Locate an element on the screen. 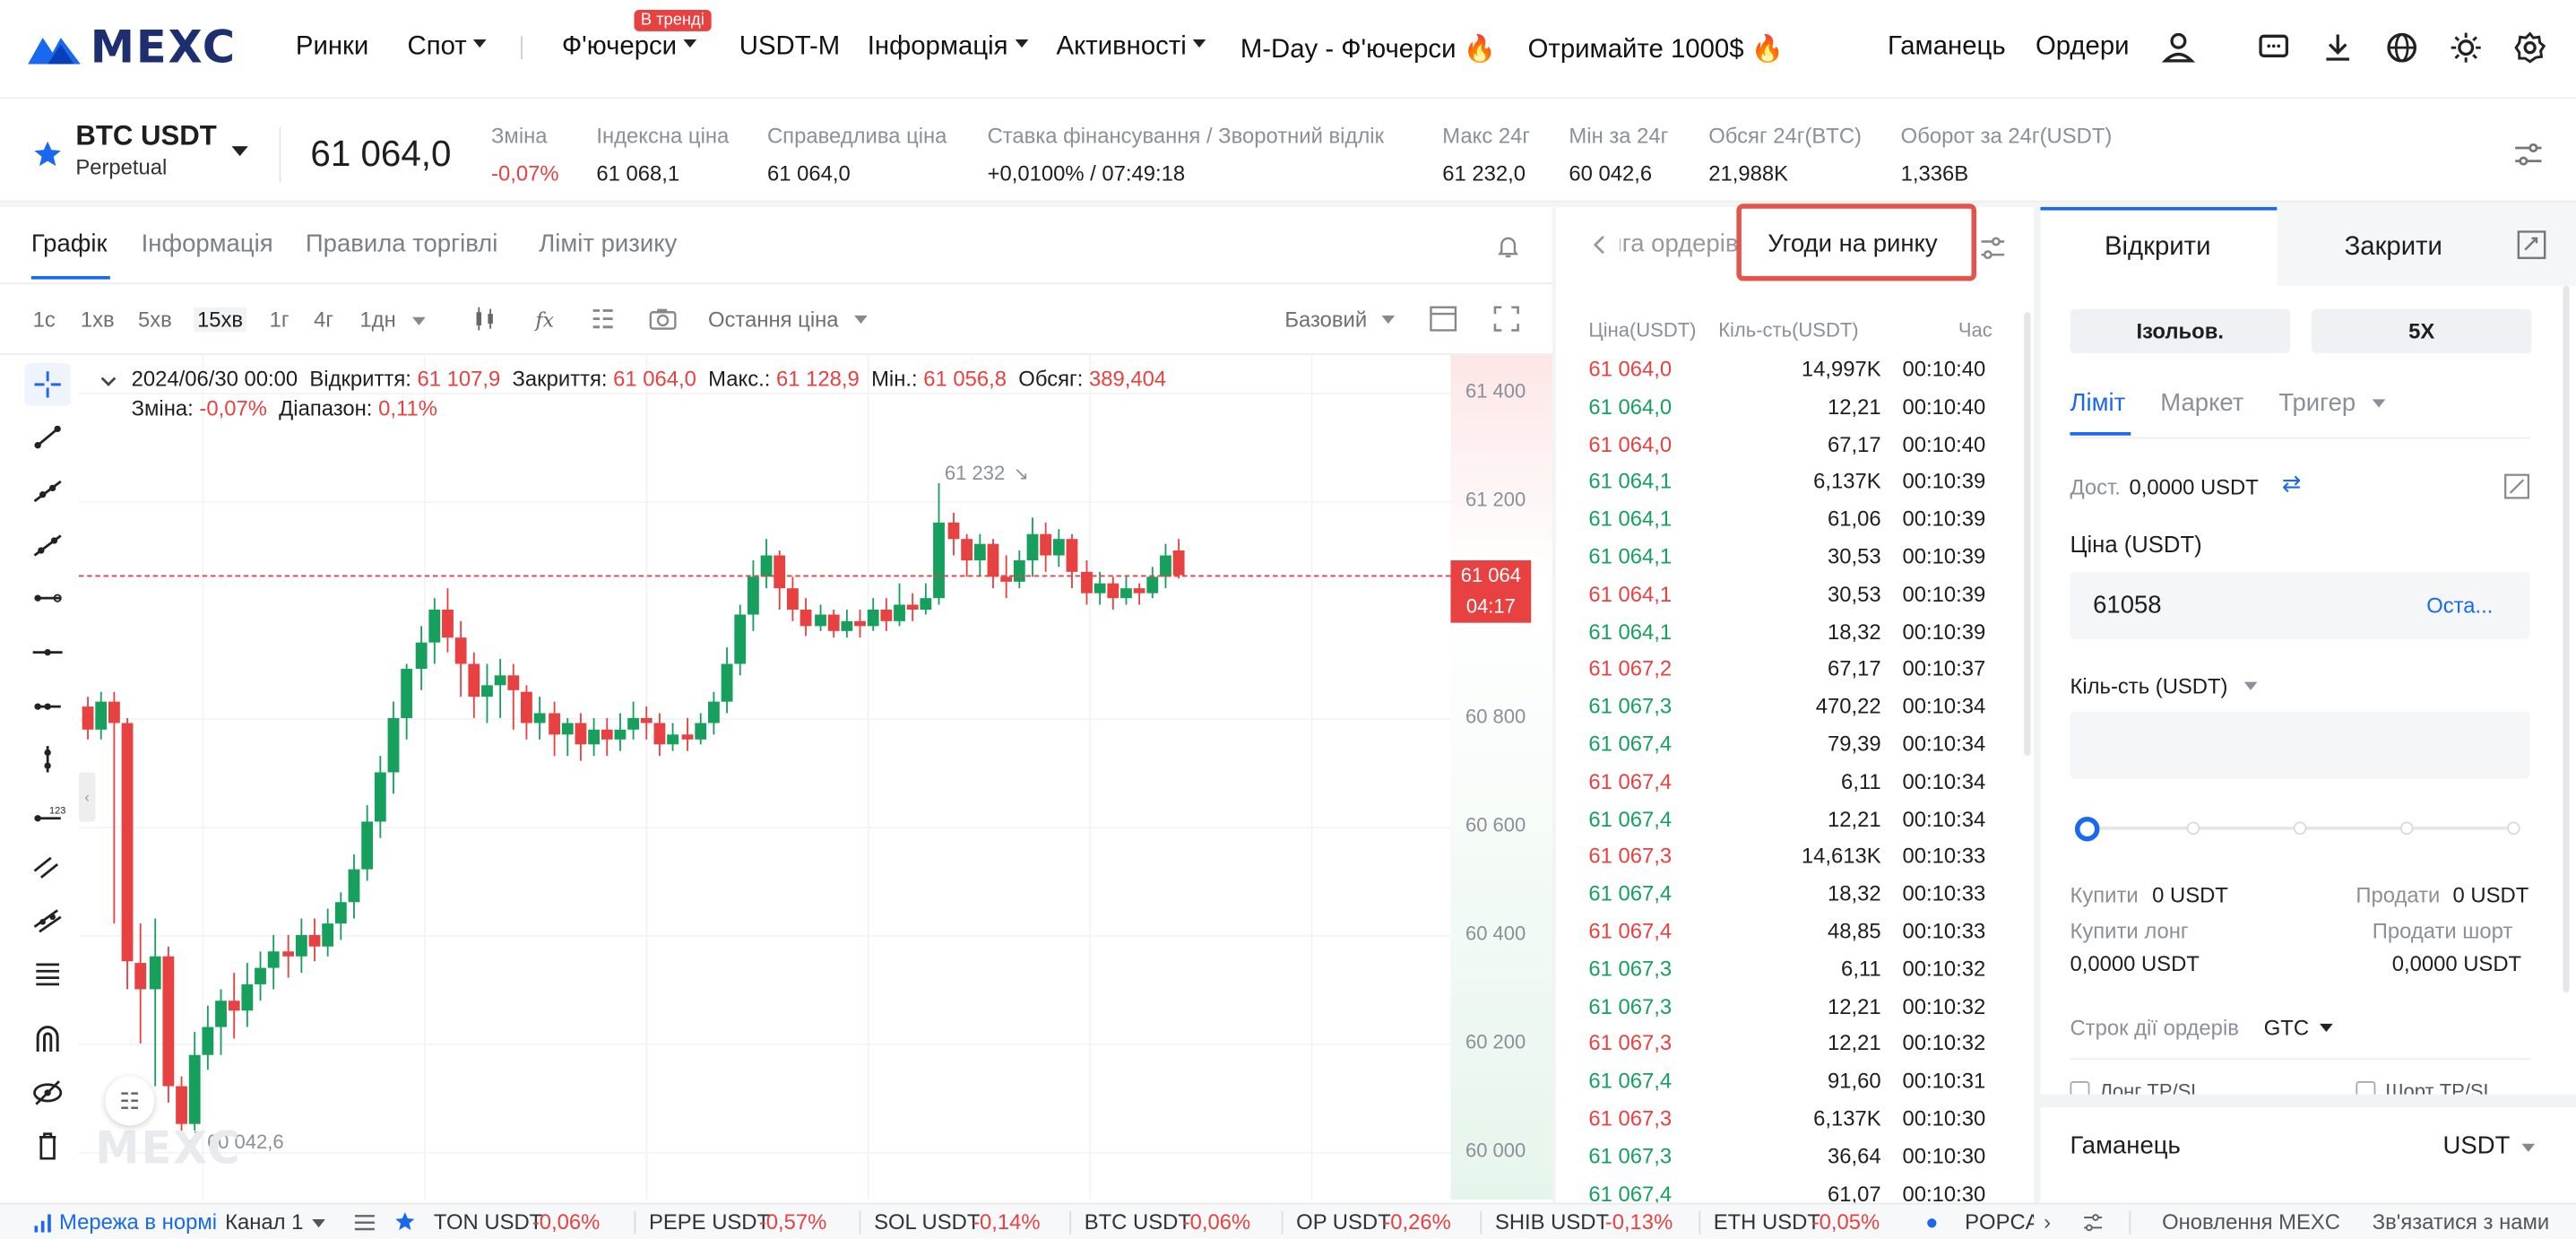  nav-item-9: Ордери is located at coordinates (2083, 48).